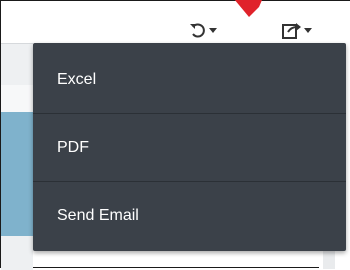 The width and height of the screenshot is (350, 270). I want to click on export-share-icon, so click(291, 31).